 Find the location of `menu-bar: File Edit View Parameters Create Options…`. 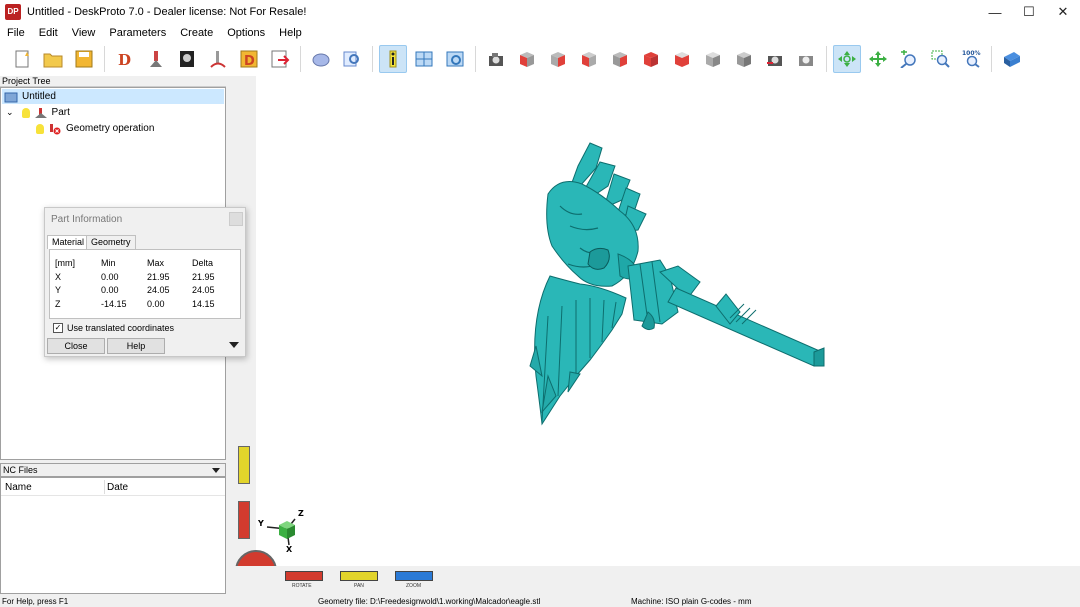

menu-bar: File Edit View Parameters Create Options… is located at coordinates (540, 33).